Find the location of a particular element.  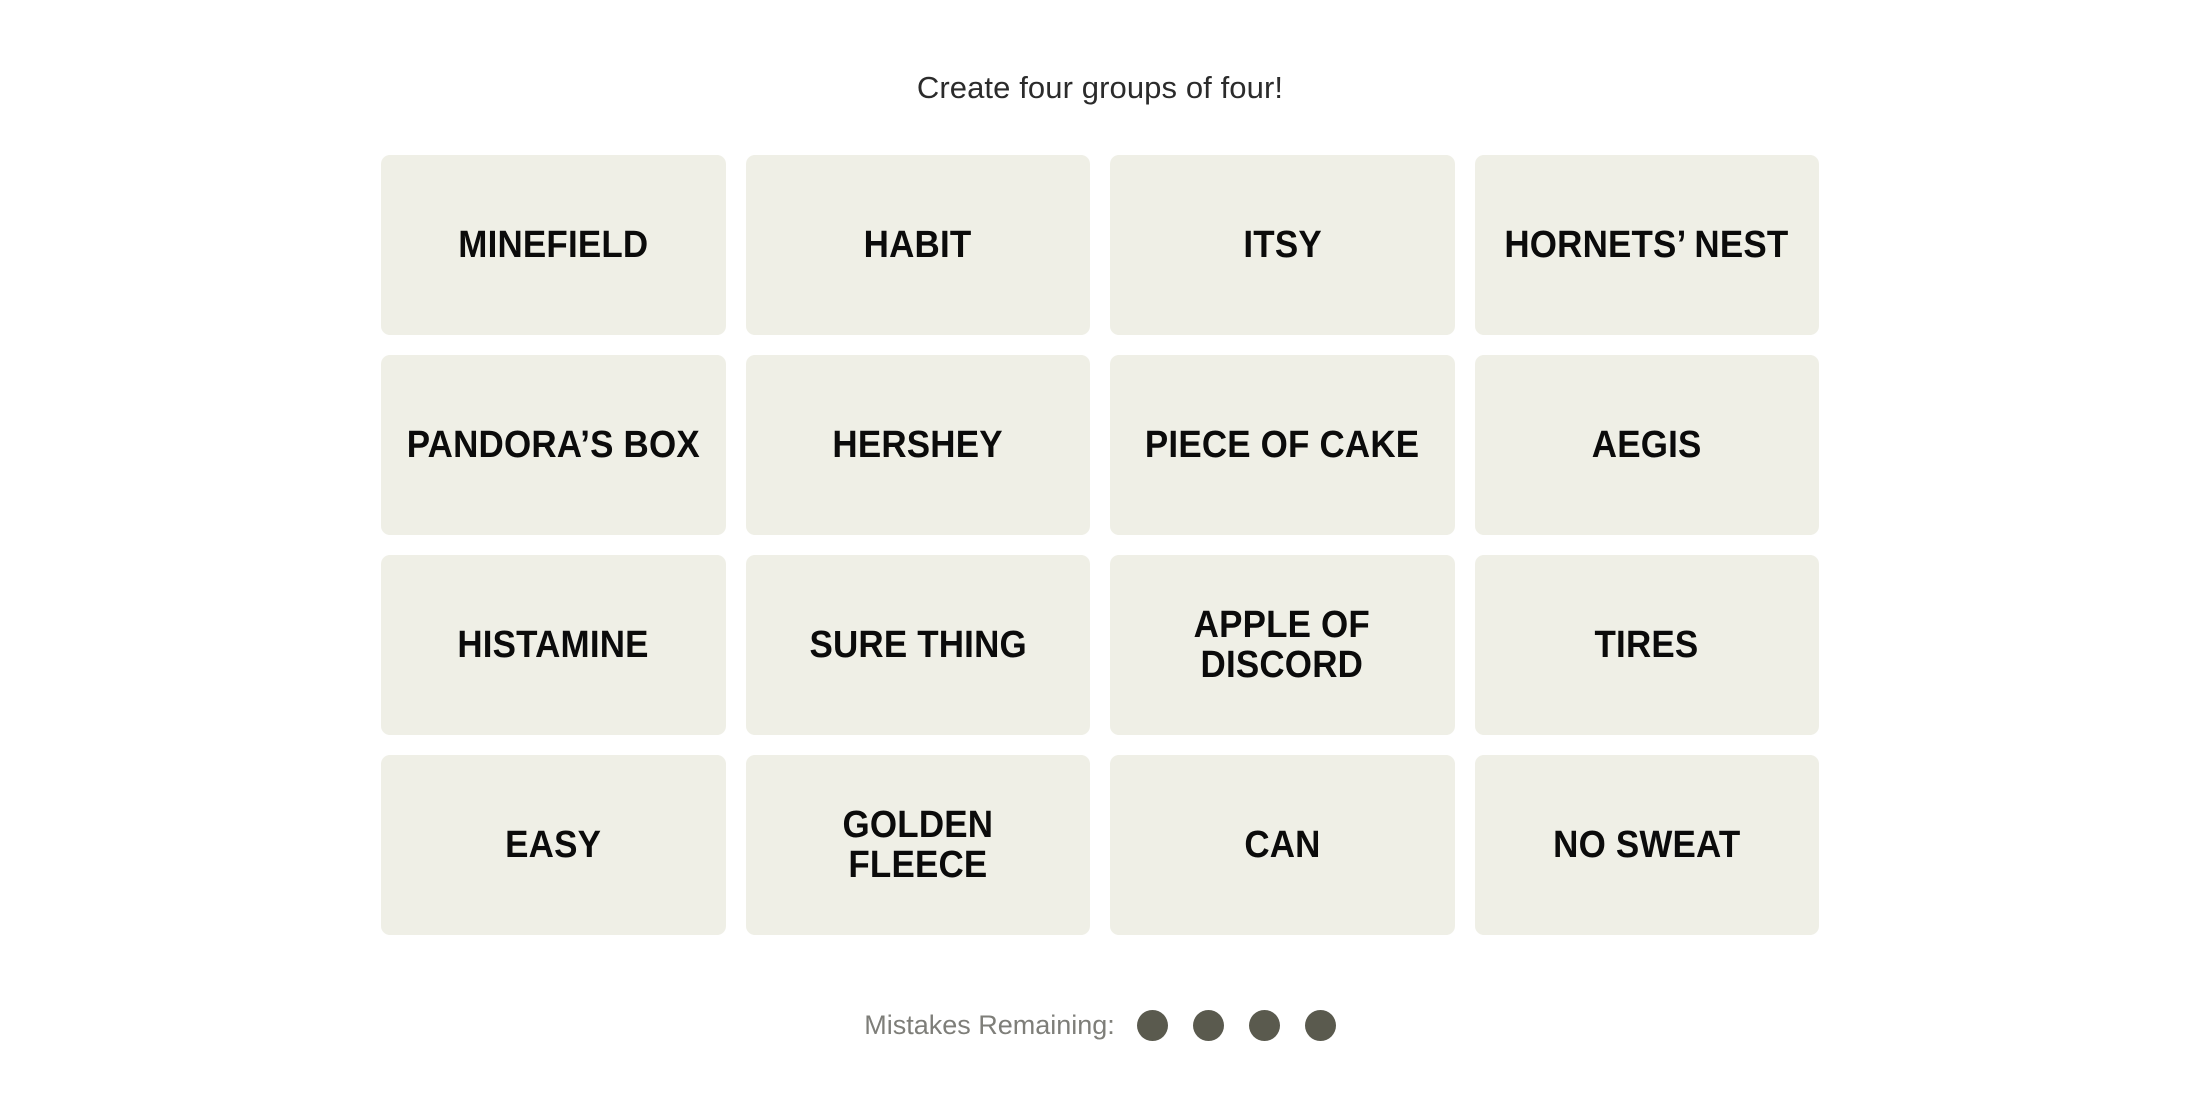

word-tile-sure-thing: SURE THING is located at coordinates (917, 645).